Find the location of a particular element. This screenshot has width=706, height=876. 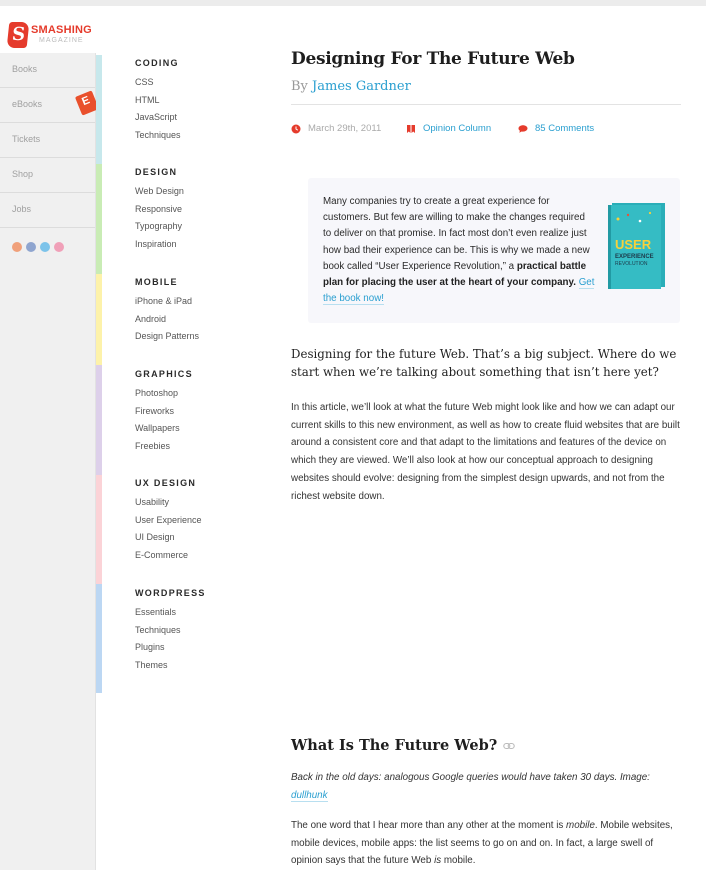

category-link: User Experience is located at coordinates (200, 521).